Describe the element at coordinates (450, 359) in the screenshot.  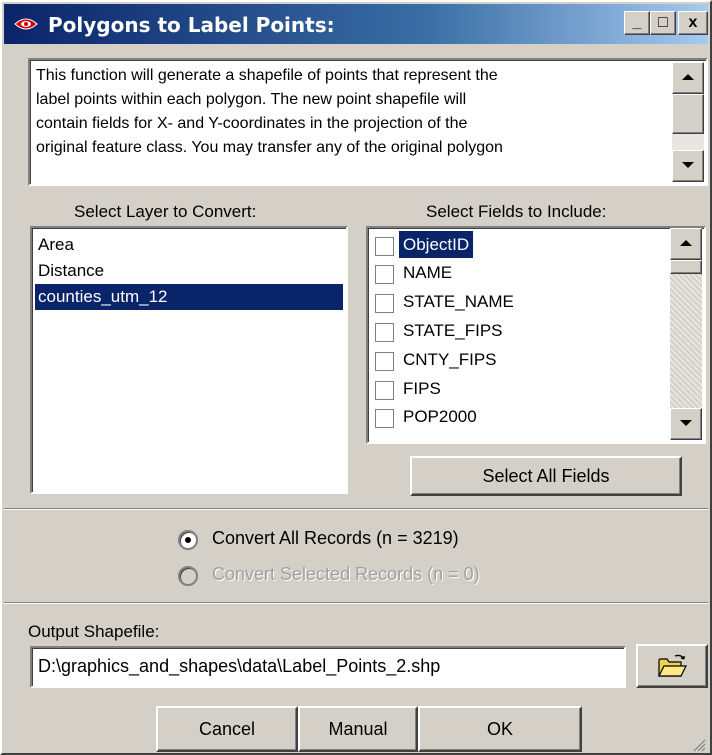
I see `field-label: CNTY_FIPS` at that location.